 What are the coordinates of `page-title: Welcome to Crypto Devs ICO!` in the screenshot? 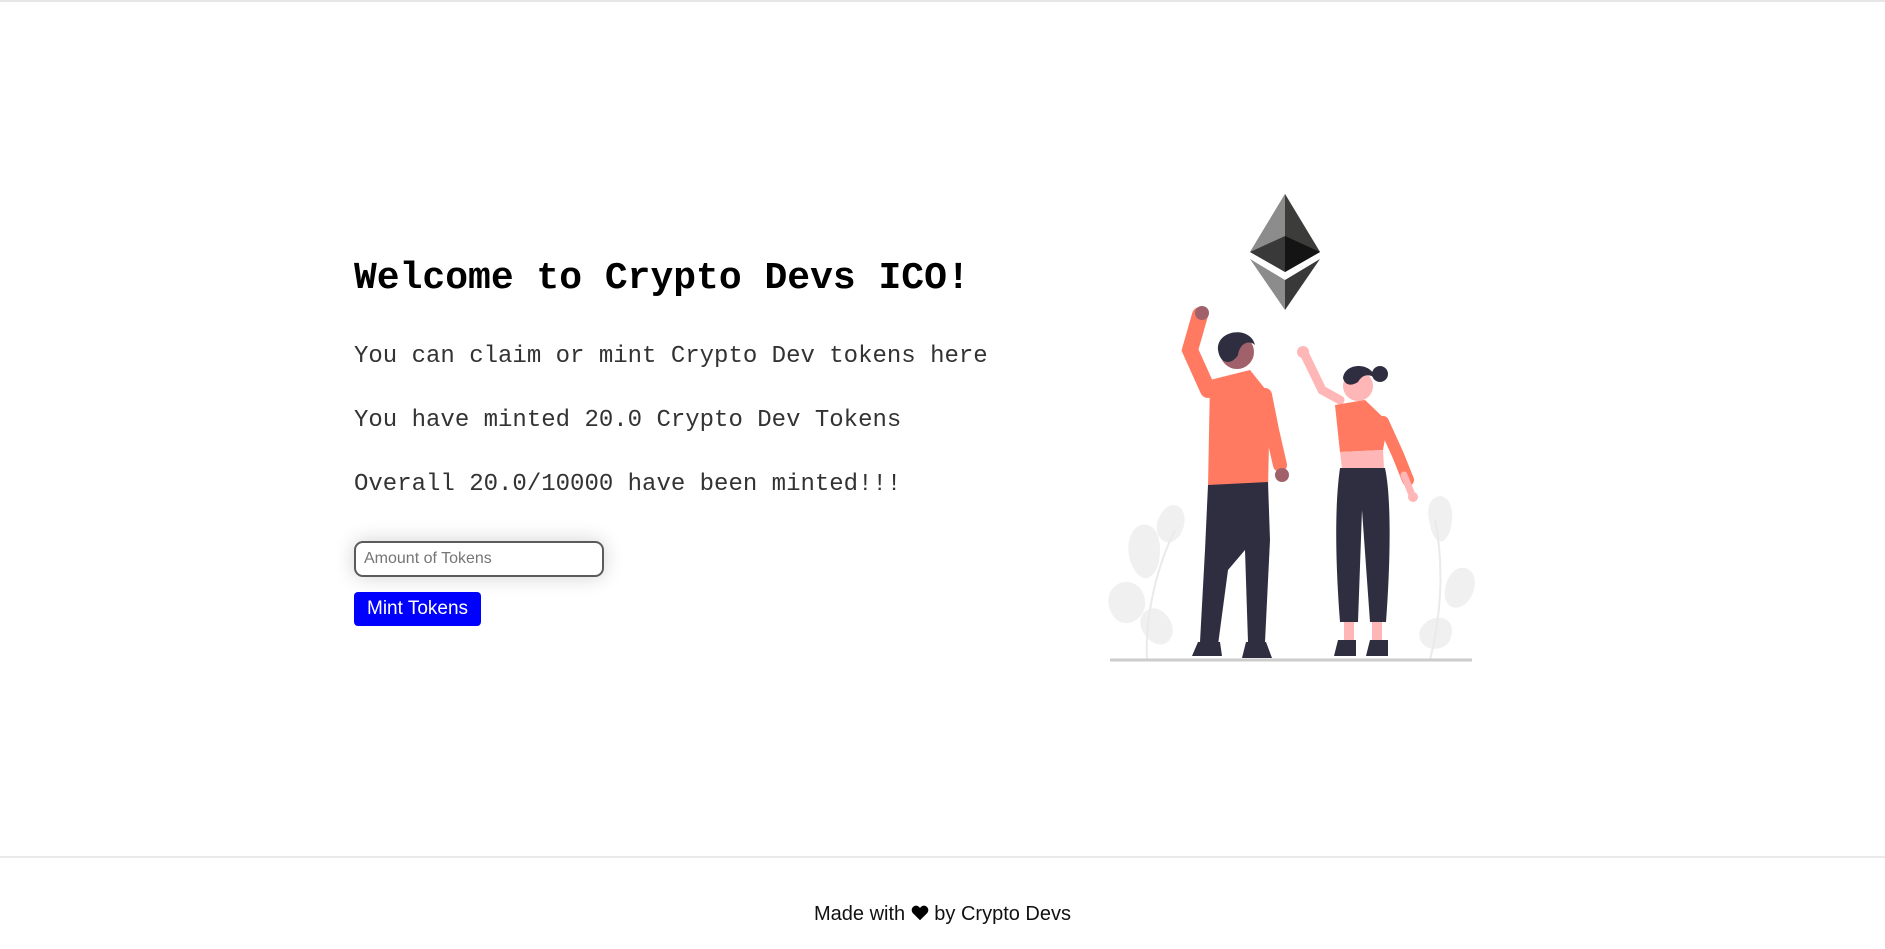 It's located at (662, 278).